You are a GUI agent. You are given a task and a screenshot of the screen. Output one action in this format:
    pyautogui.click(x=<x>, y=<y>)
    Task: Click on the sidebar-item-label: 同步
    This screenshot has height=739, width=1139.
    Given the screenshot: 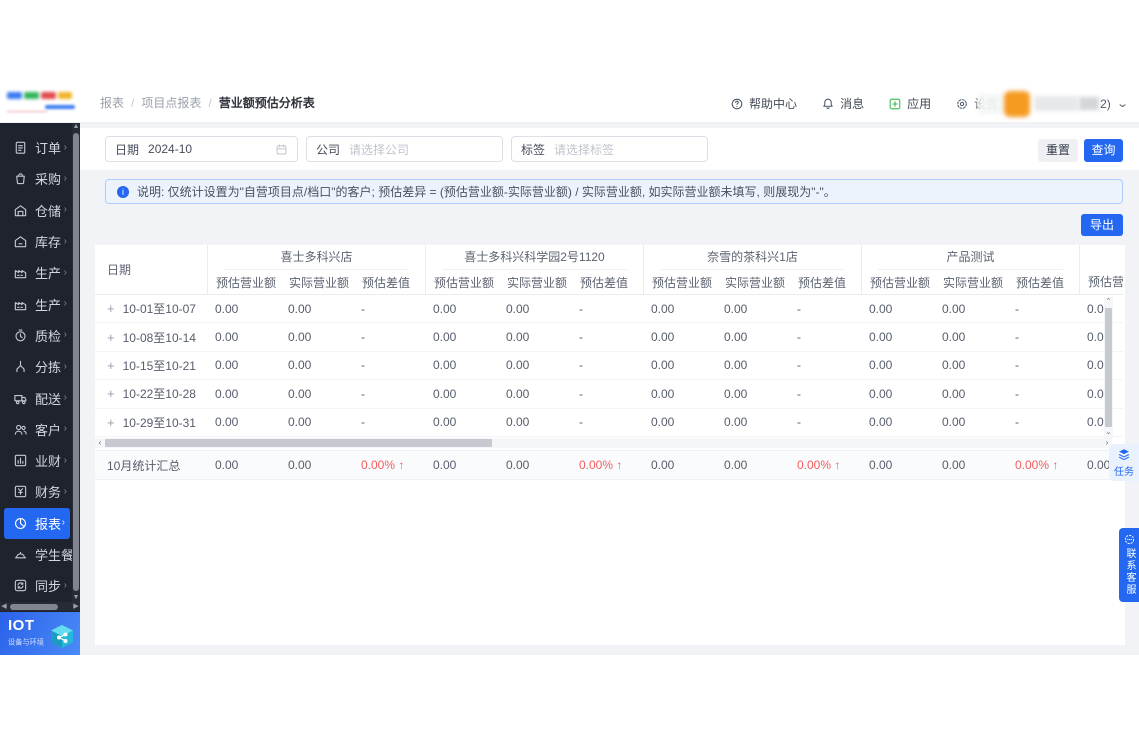 What is the action you would take?
    pyautogui.click(x=48, y=587)
    